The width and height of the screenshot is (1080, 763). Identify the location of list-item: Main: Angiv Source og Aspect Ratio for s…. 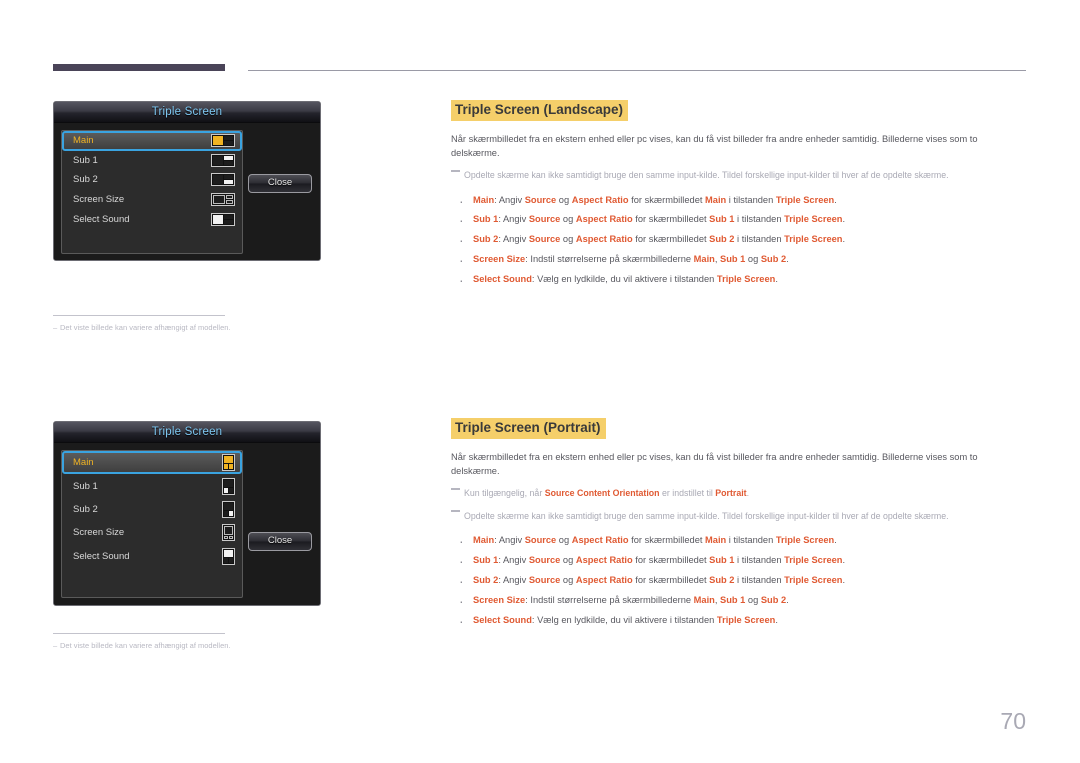
(738, 541).